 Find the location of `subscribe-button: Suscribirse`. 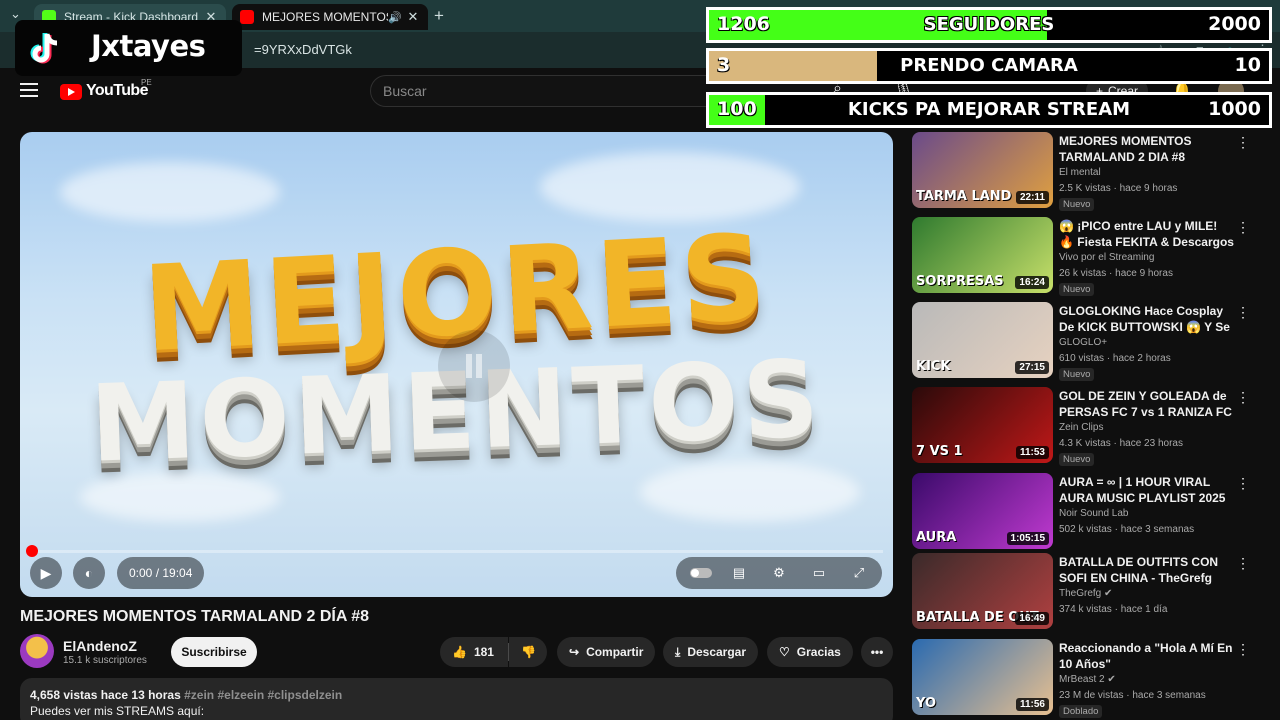

subscribe-button: Suscribirse is located at coordinates (214, 652).